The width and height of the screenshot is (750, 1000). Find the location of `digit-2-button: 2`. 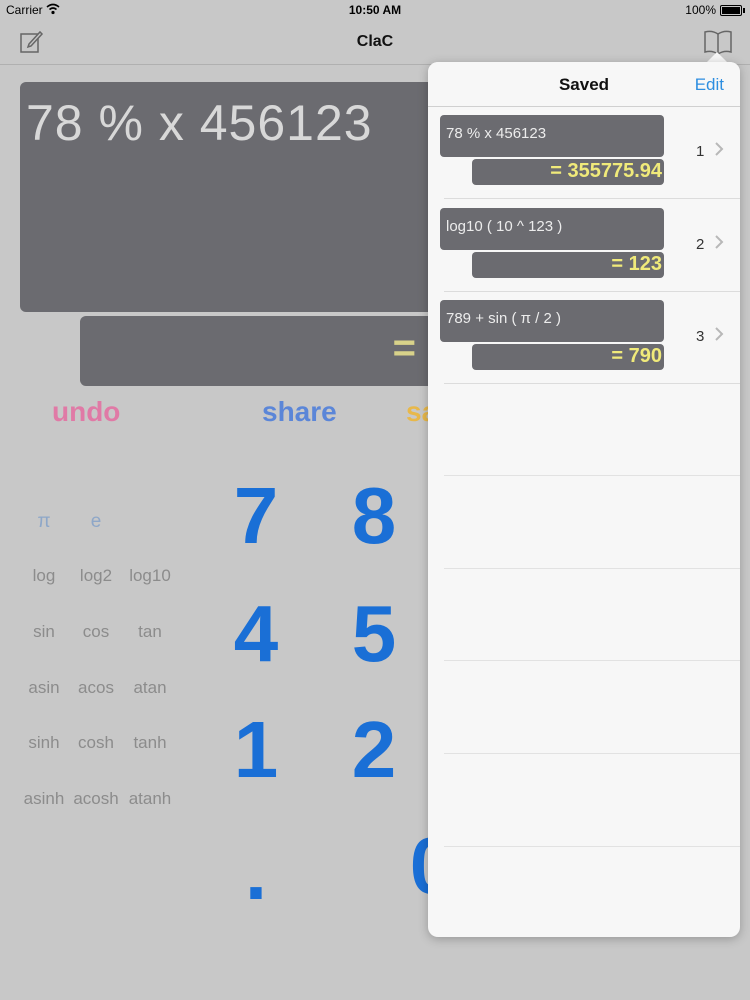

digit-2-button: 2 is located at coordinates (374, 750).